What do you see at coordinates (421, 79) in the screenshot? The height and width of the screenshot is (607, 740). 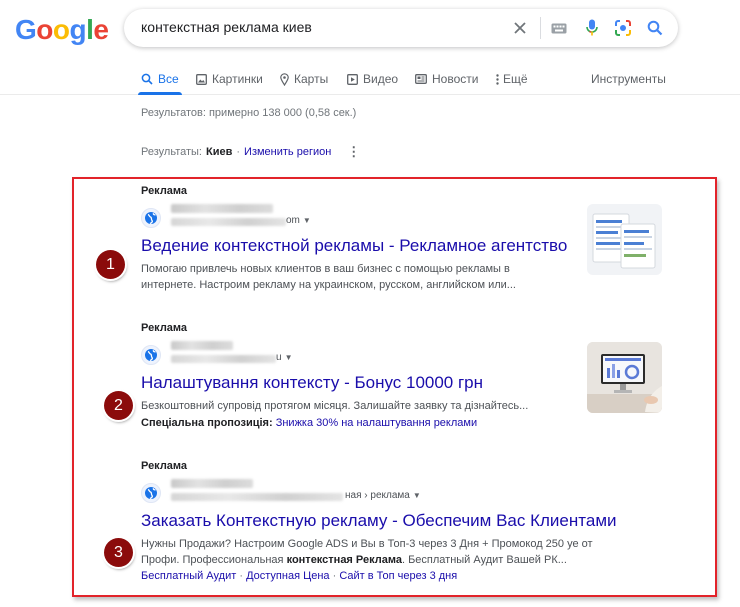 I see `news-icon` at bounding box center [421, 79].